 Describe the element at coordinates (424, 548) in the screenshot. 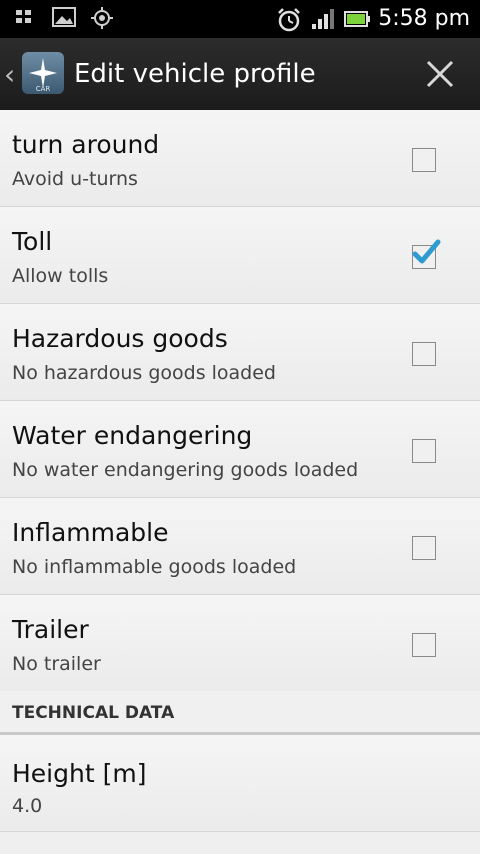

I see `inflammable-checkbox` at that location.